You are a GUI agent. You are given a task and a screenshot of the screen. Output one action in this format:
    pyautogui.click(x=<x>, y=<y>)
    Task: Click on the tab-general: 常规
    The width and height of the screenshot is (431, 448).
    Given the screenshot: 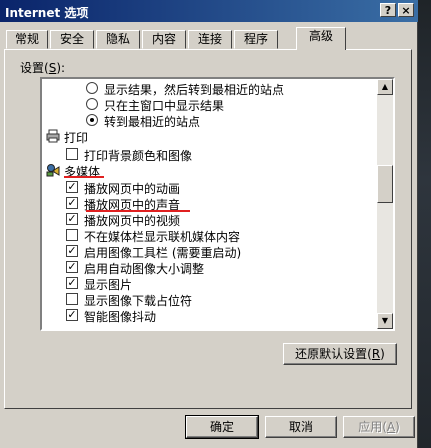 What is the action you would take?
    pyautogui.click(x=27, y=39)
    